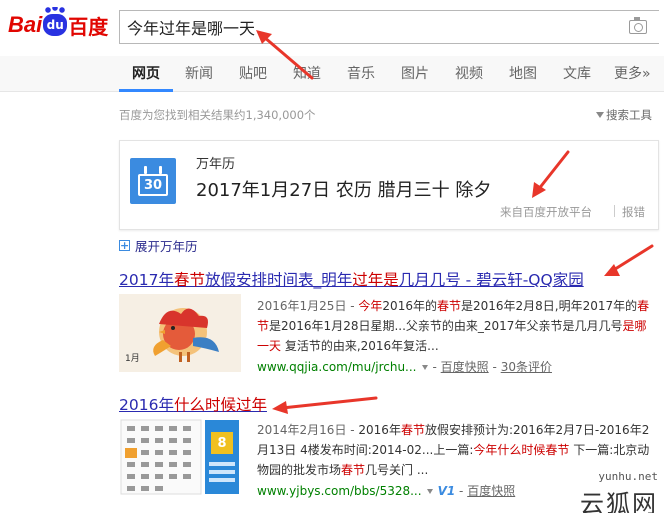  I want to click on tab-more: 更多», so click(632, 73).